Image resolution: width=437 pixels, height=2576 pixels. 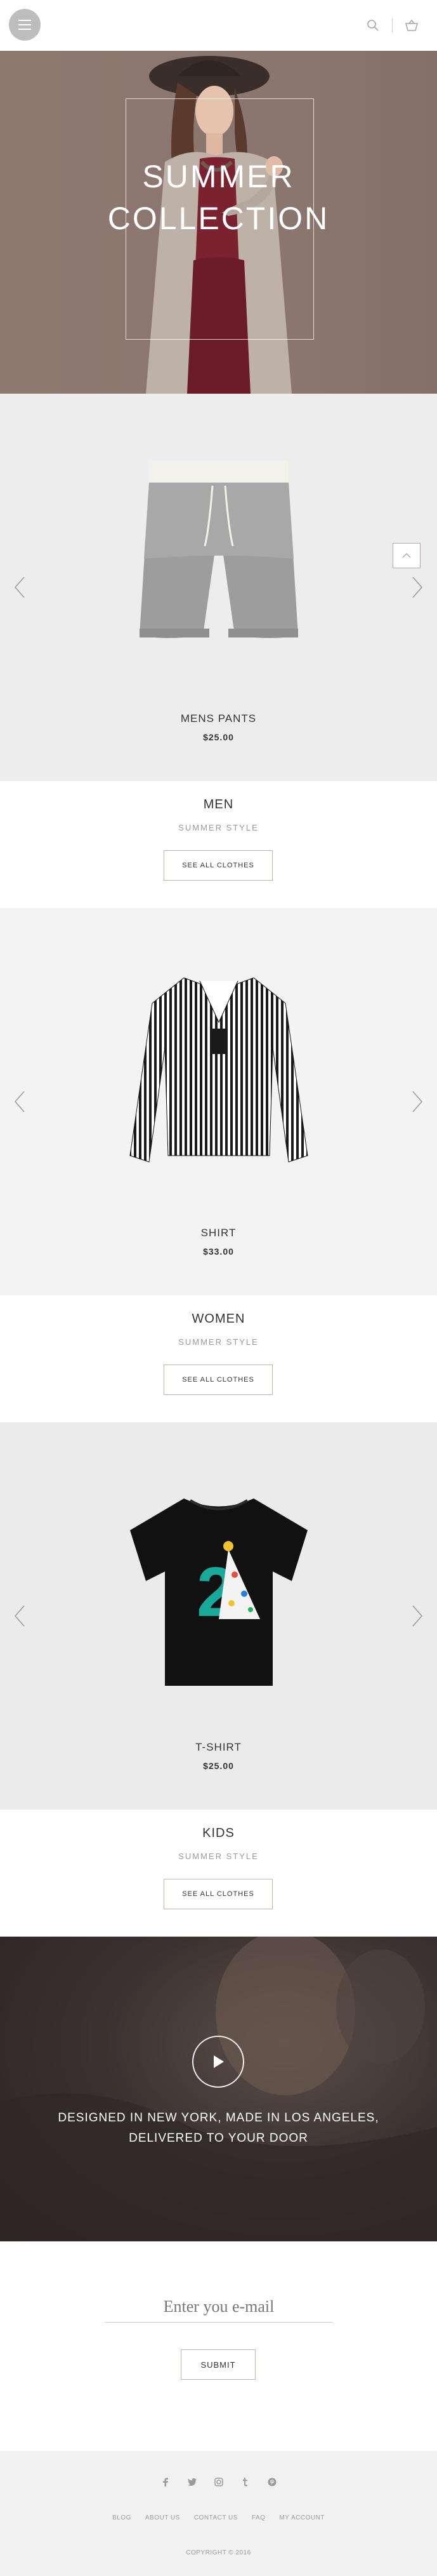 I want to click on basket-icon, so click(x=411, y=25).